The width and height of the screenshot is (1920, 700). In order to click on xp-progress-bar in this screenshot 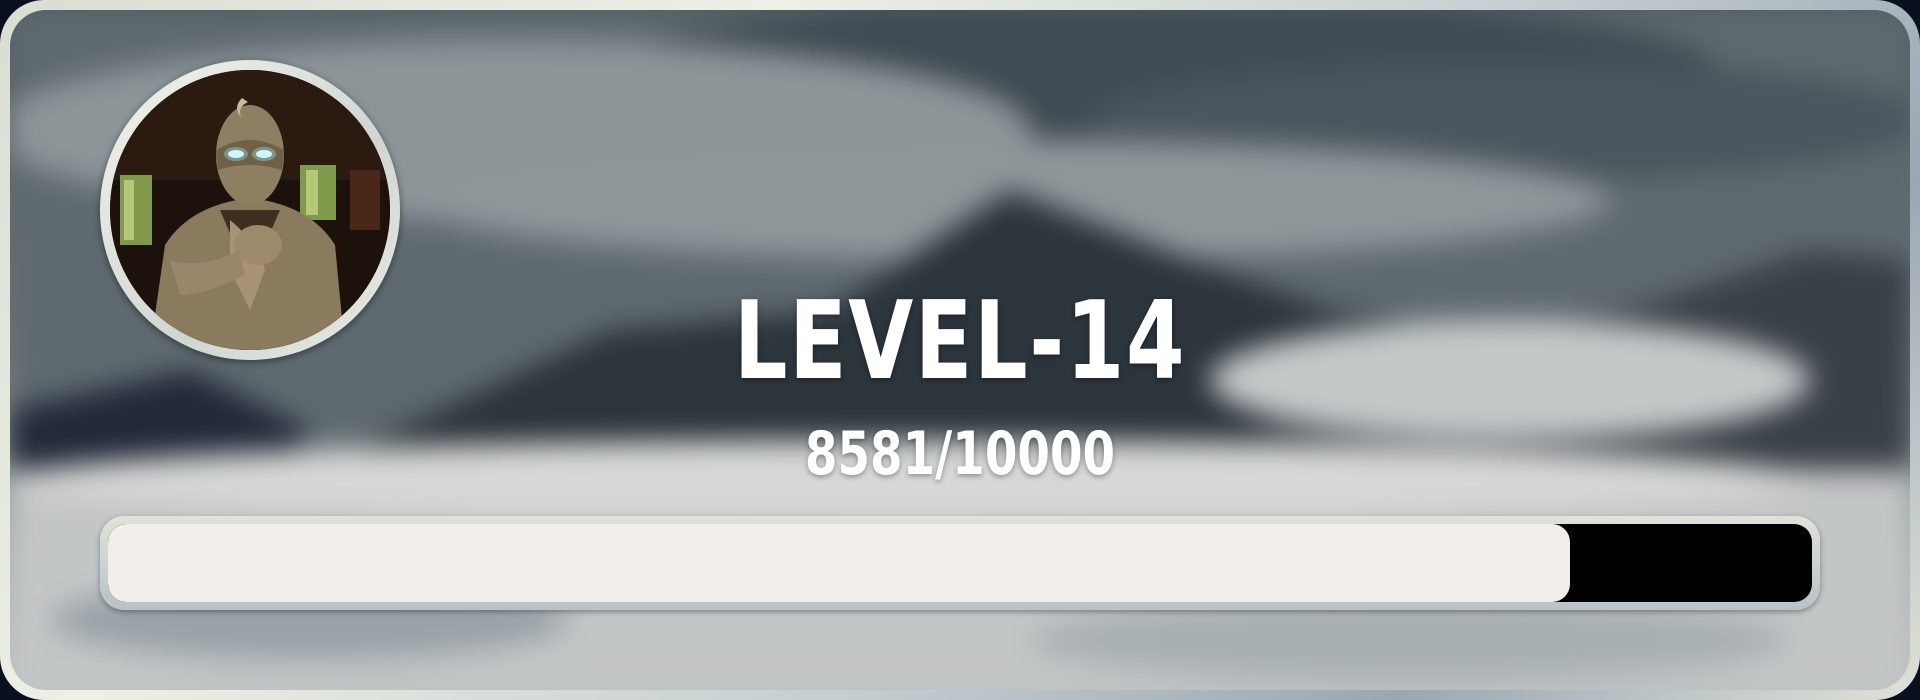, I will do `click(960, 563)`.